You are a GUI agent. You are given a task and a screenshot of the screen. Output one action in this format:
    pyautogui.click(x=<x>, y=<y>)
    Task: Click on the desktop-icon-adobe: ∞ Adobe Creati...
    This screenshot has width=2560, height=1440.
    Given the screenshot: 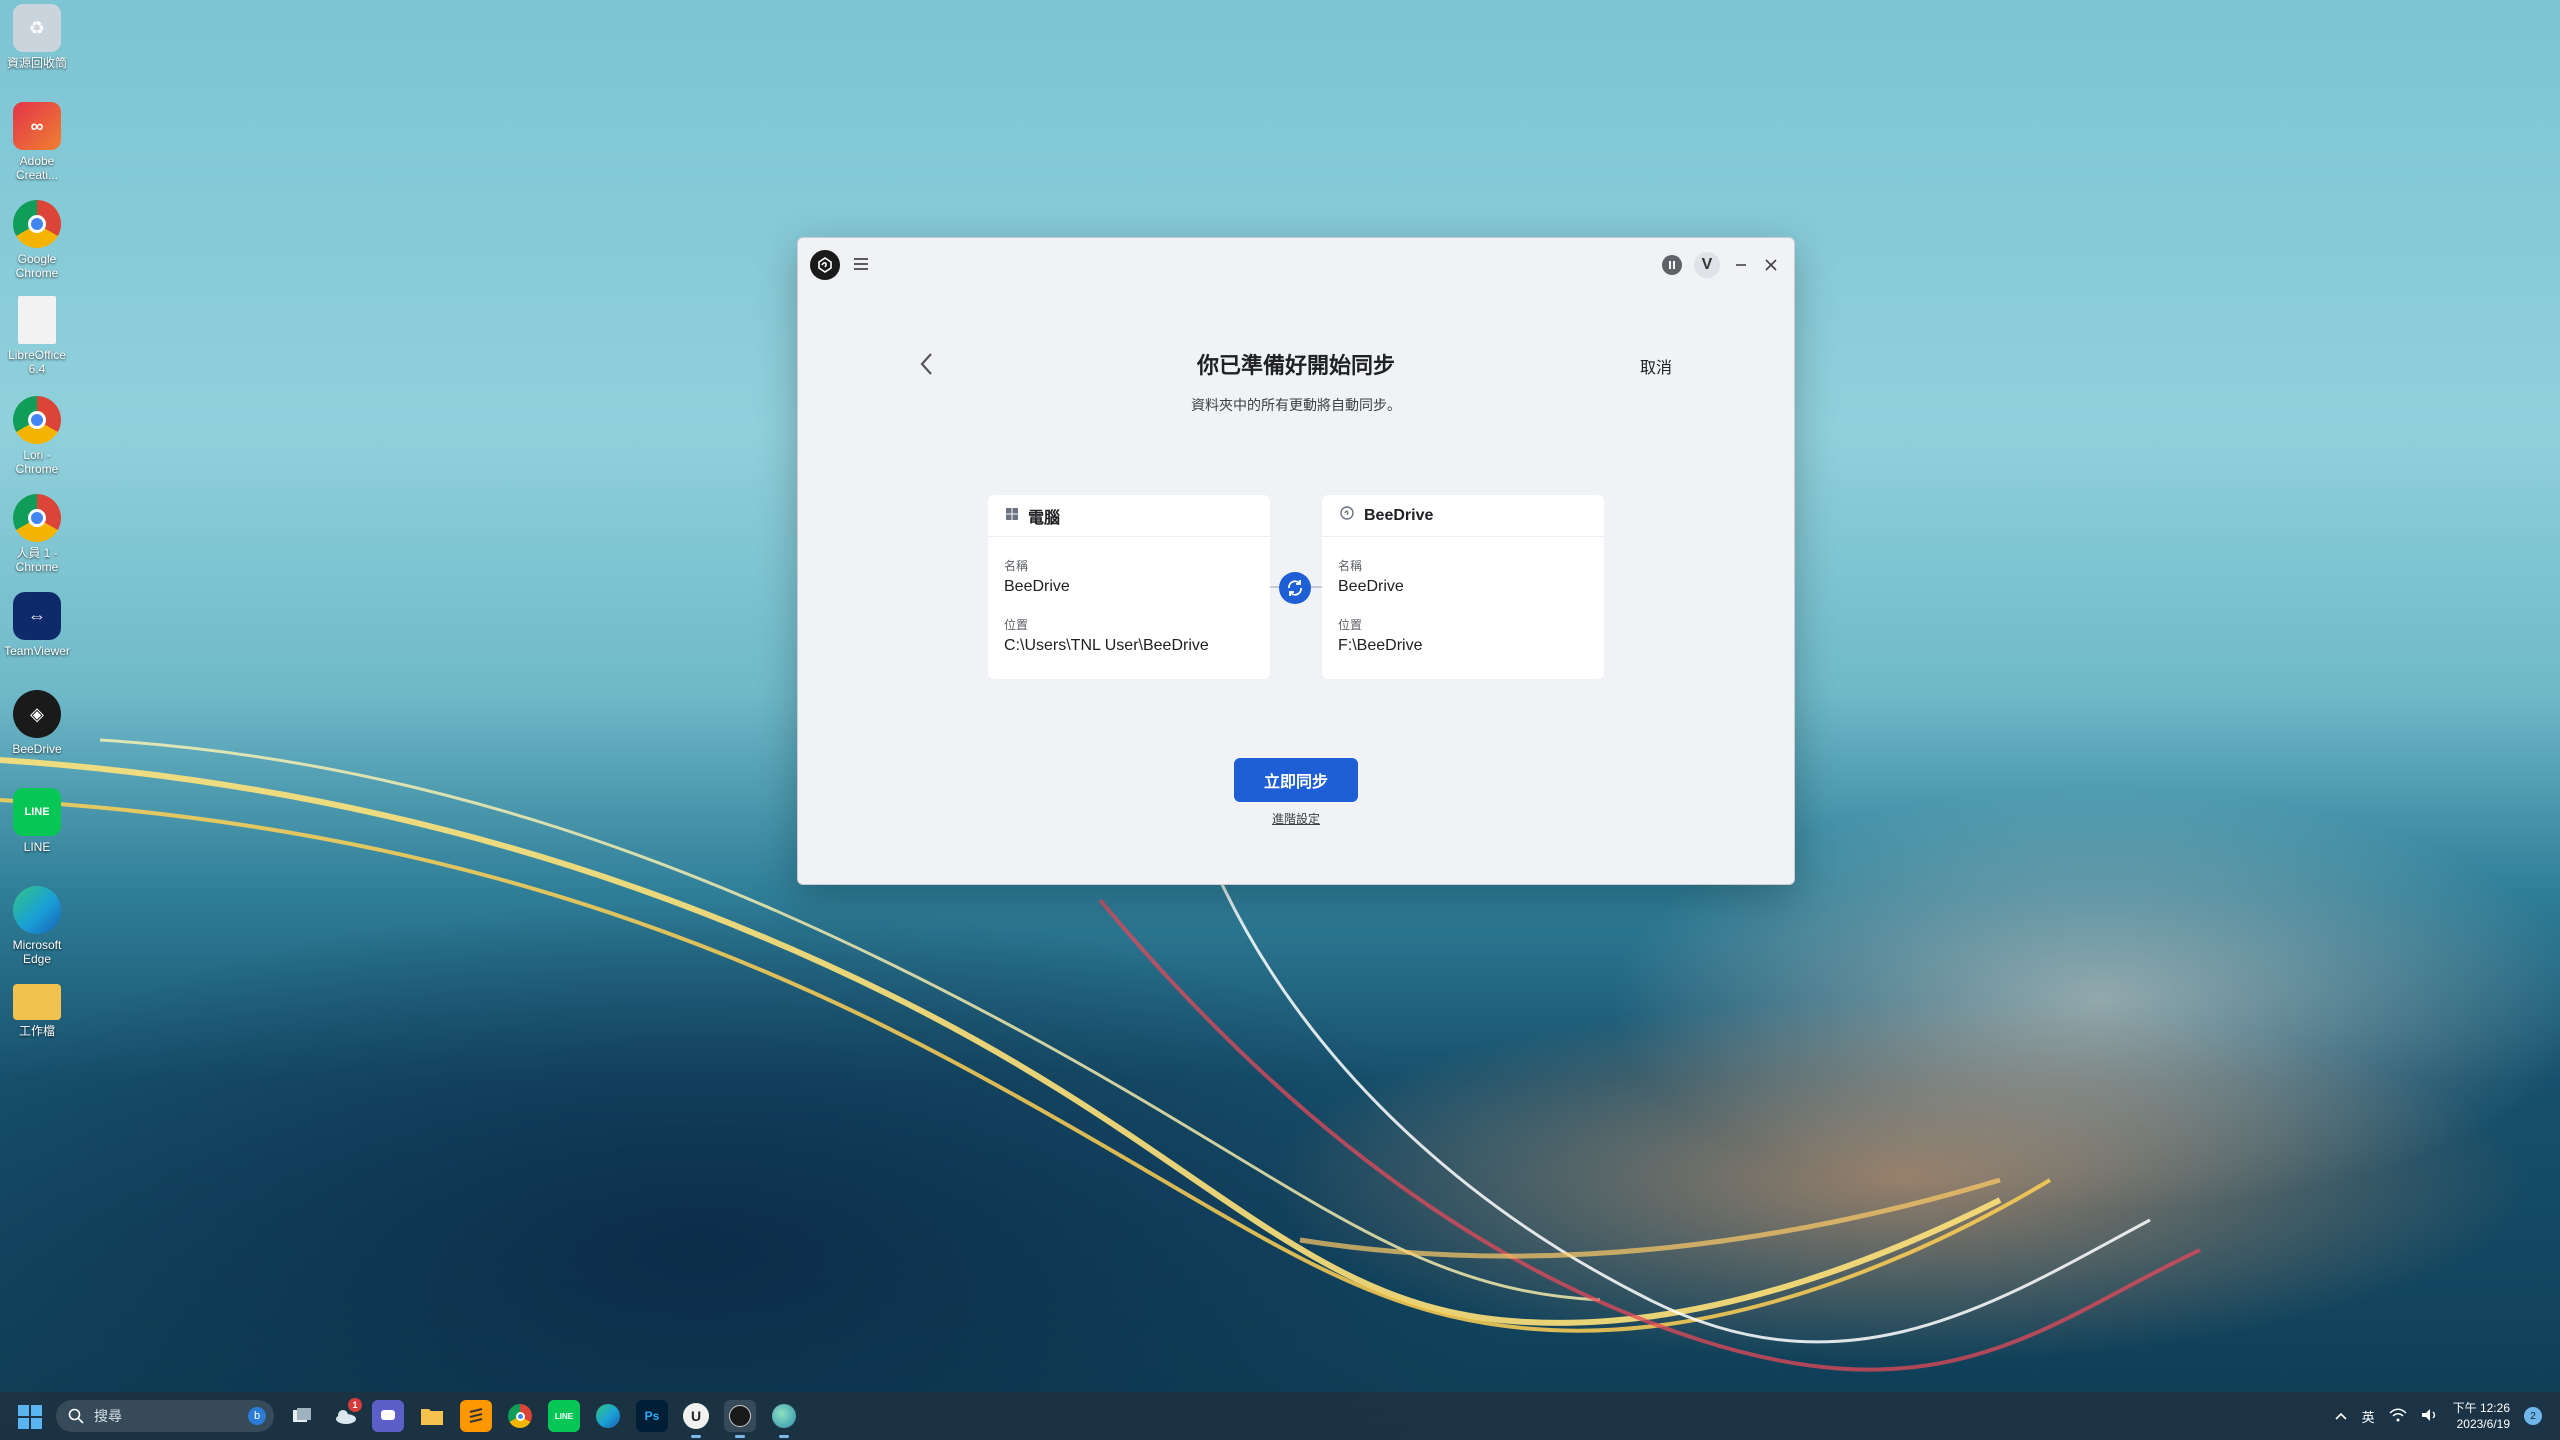 What is the action you would take?
    pyautogui.click(x=37, y=149)
    